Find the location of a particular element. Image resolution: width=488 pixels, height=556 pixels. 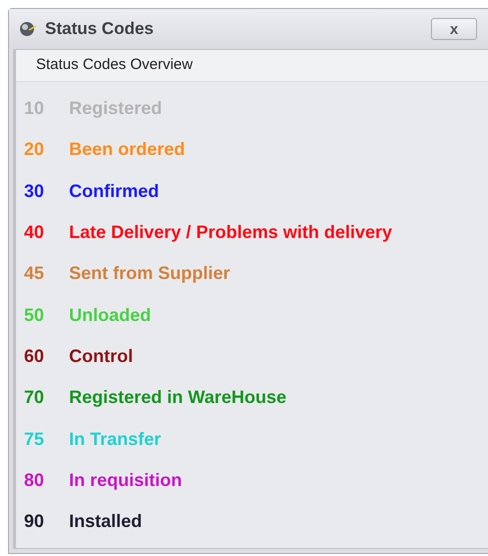

status-label: Registered is located at coordinates (115, 108).